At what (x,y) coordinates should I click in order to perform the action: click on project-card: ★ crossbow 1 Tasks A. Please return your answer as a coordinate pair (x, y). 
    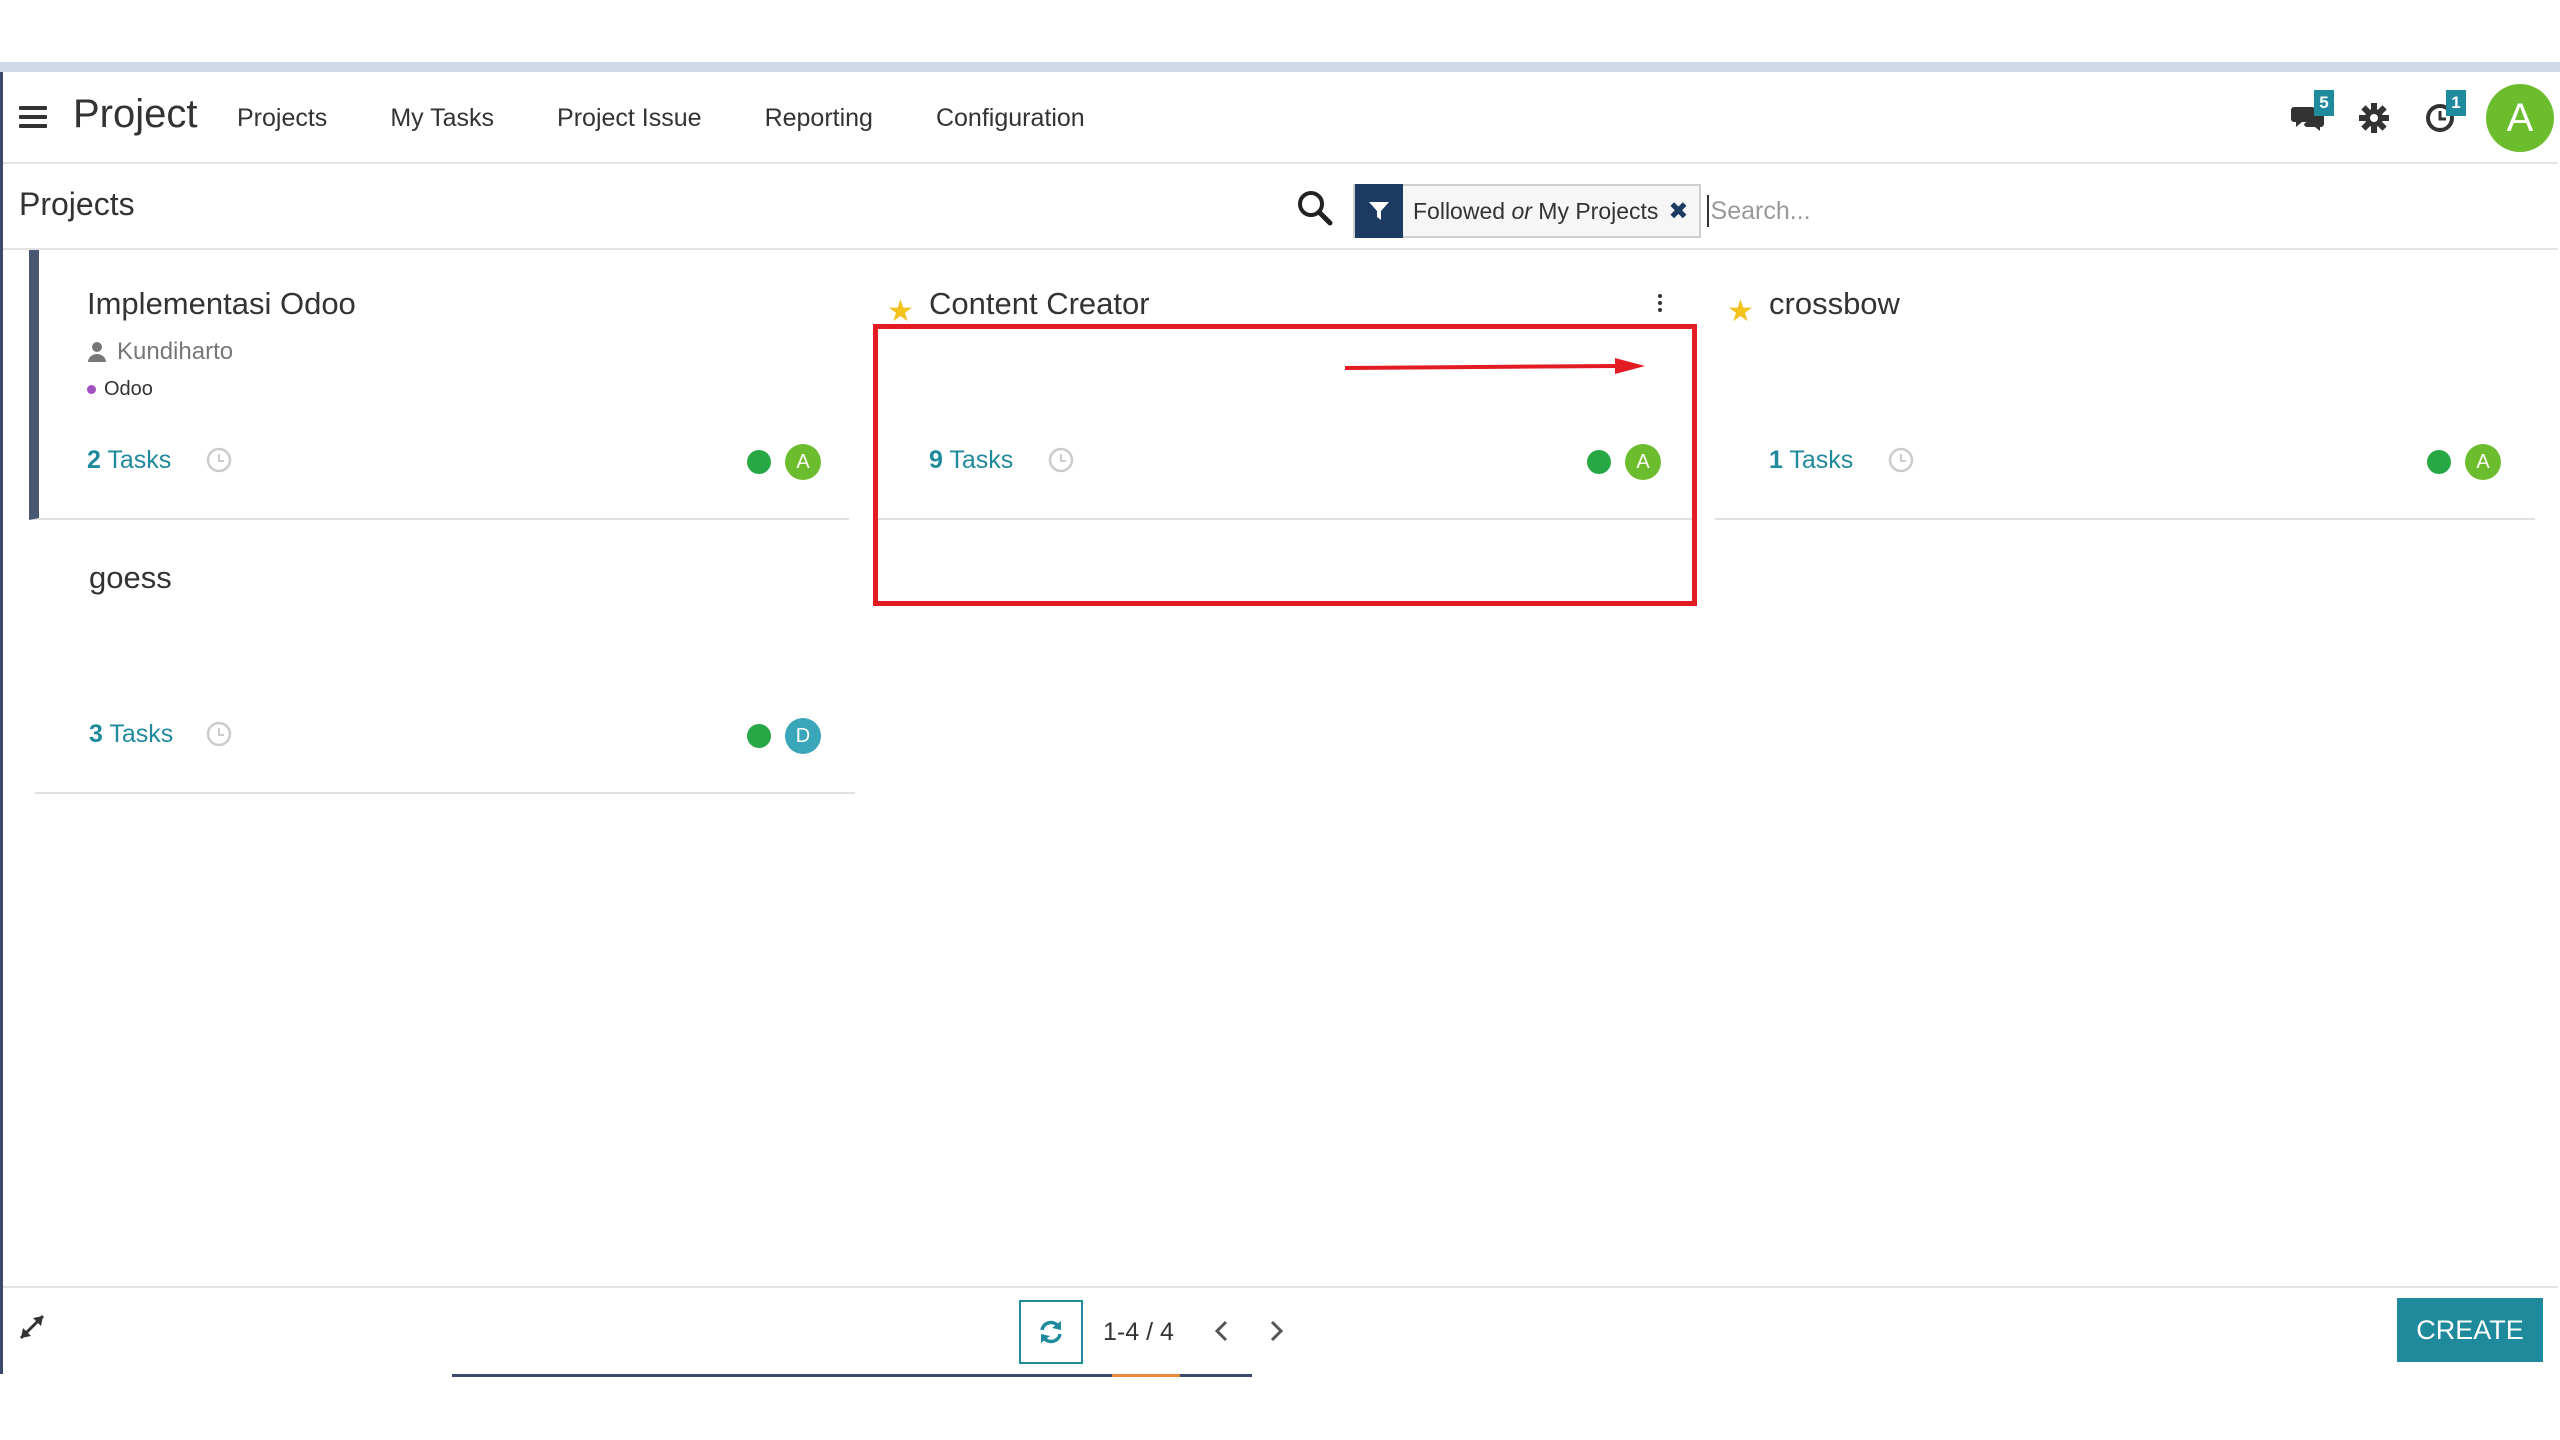
    Looking at the image, I should click on (2125, 385).